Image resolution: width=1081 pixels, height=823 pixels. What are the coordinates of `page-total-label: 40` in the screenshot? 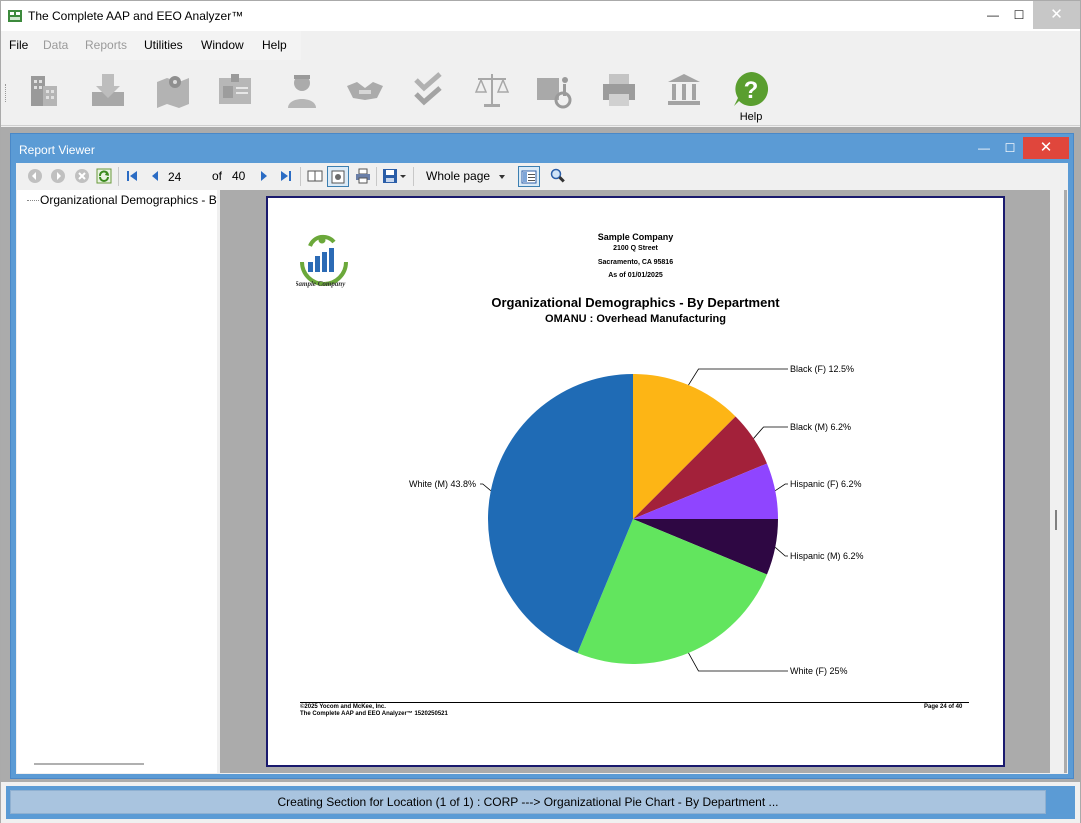 It's located at (239, 176).